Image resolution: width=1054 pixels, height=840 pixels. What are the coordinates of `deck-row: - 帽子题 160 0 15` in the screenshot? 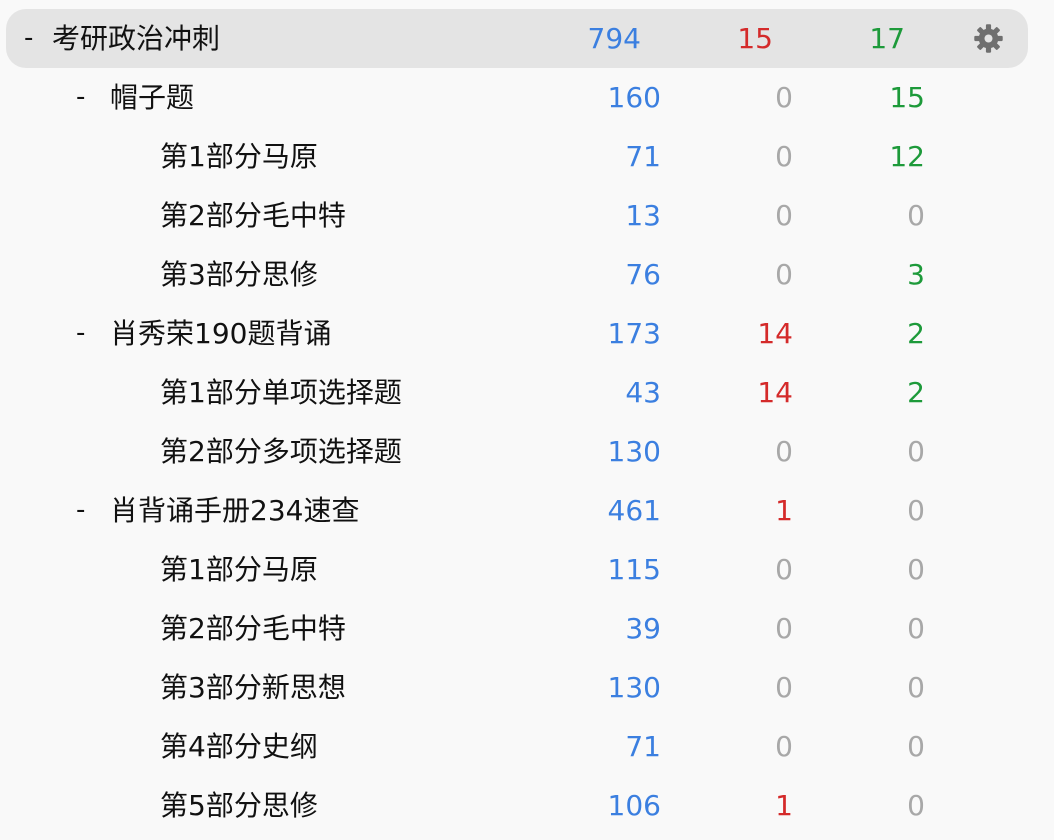 It's located at (527, 97).